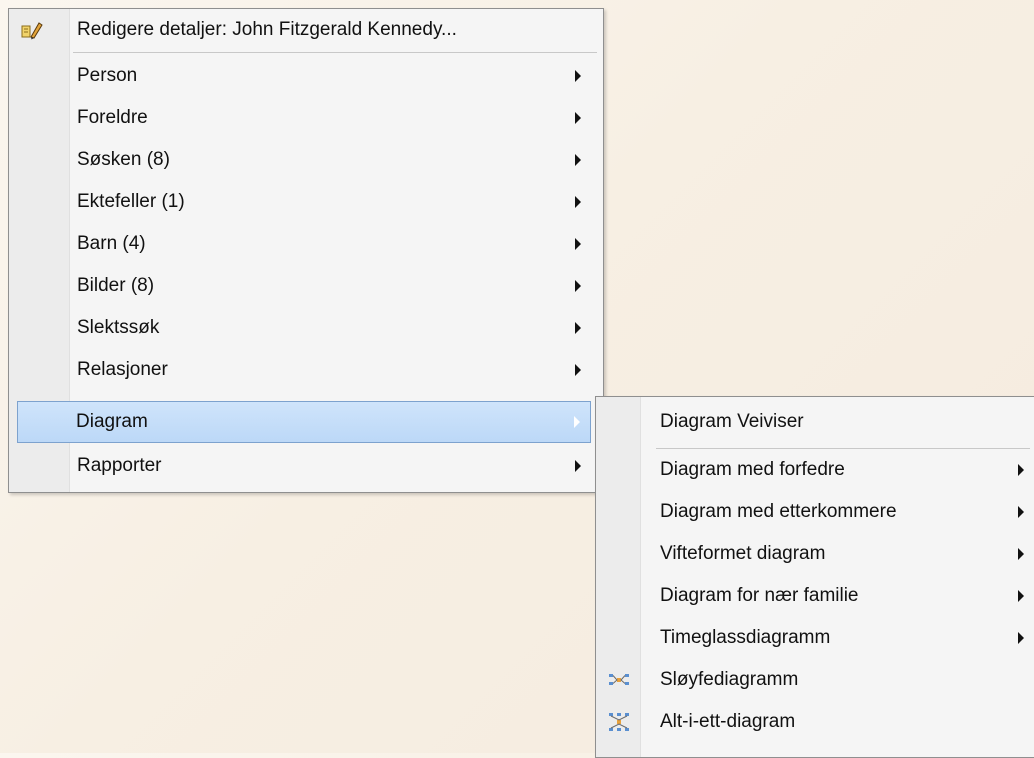 The height and width of the screenshot is (758, 1034). What do you see at coordinates (752, 469) in the screenshot?
I see `menu-item-label: Diagram med forfedre` at bounding box center [752, 469].